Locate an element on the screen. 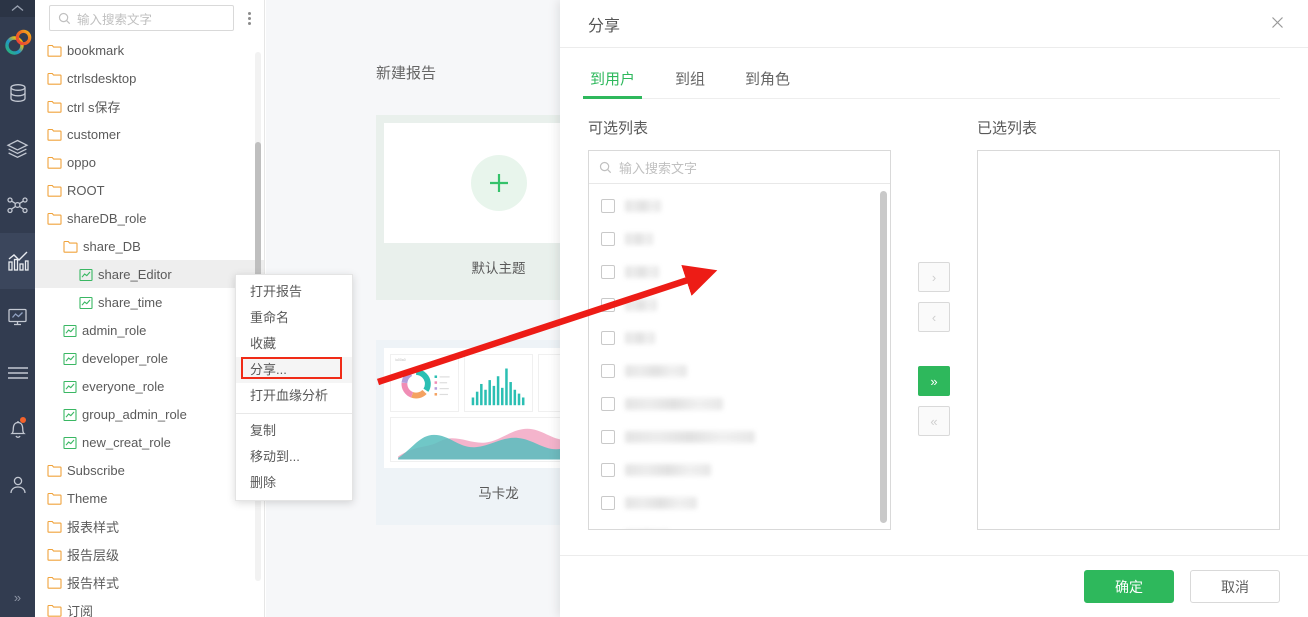 This screenshot has height=617, width=1308. available-search-input: 输入搜索文字 is located at coordinates (739, 167).